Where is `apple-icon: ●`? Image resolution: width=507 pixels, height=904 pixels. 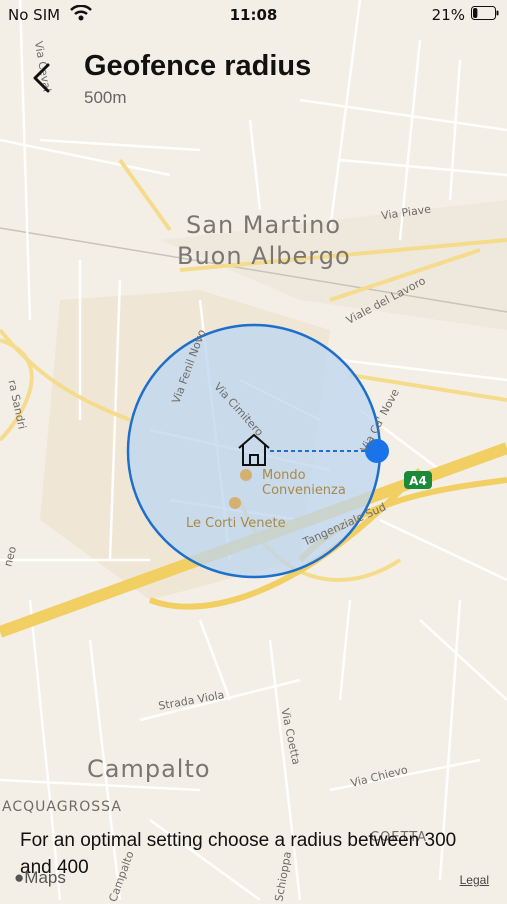
apple-icon: ● is located at coordinates (19, 877).